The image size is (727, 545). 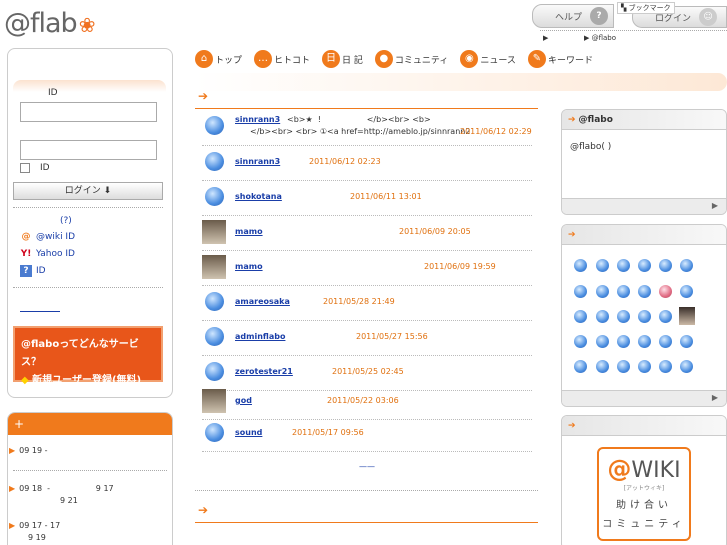 I want to click on password-input, so click(x=88, y=150).